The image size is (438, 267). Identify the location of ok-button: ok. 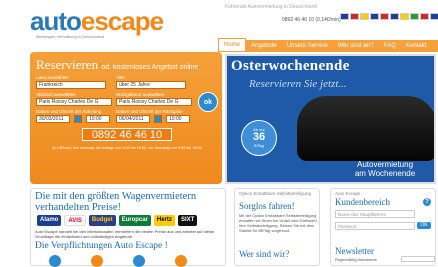
(208, 102).